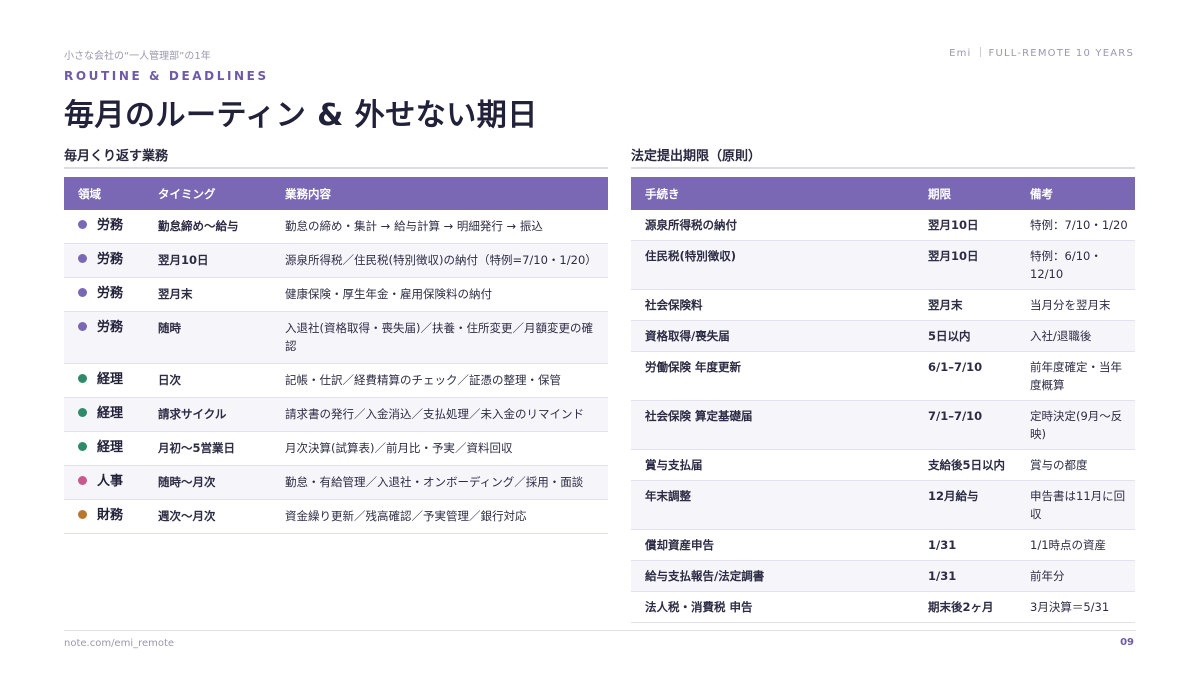 This screenshot has height=674, width=1200. Describe the element at coordinates (965, 193) in the screenshot. I see `column-header-deadline: 期限` at that location.